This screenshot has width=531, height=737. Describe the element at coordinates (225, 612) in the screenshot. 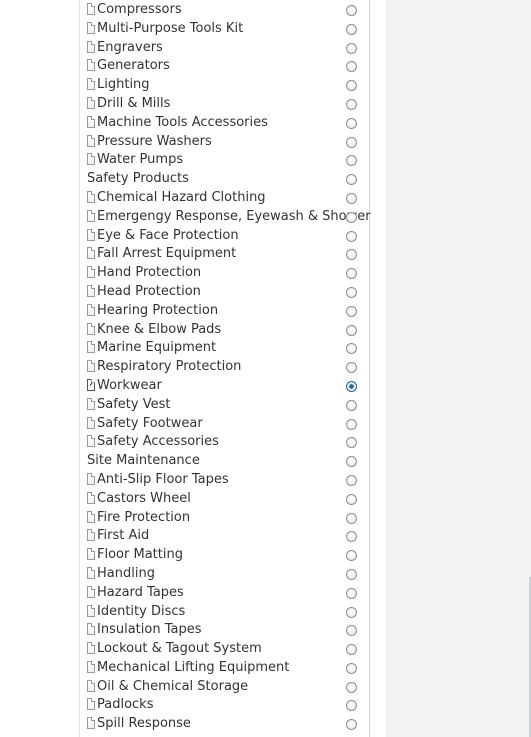

I see `list-item: Identity Discs` at that location.